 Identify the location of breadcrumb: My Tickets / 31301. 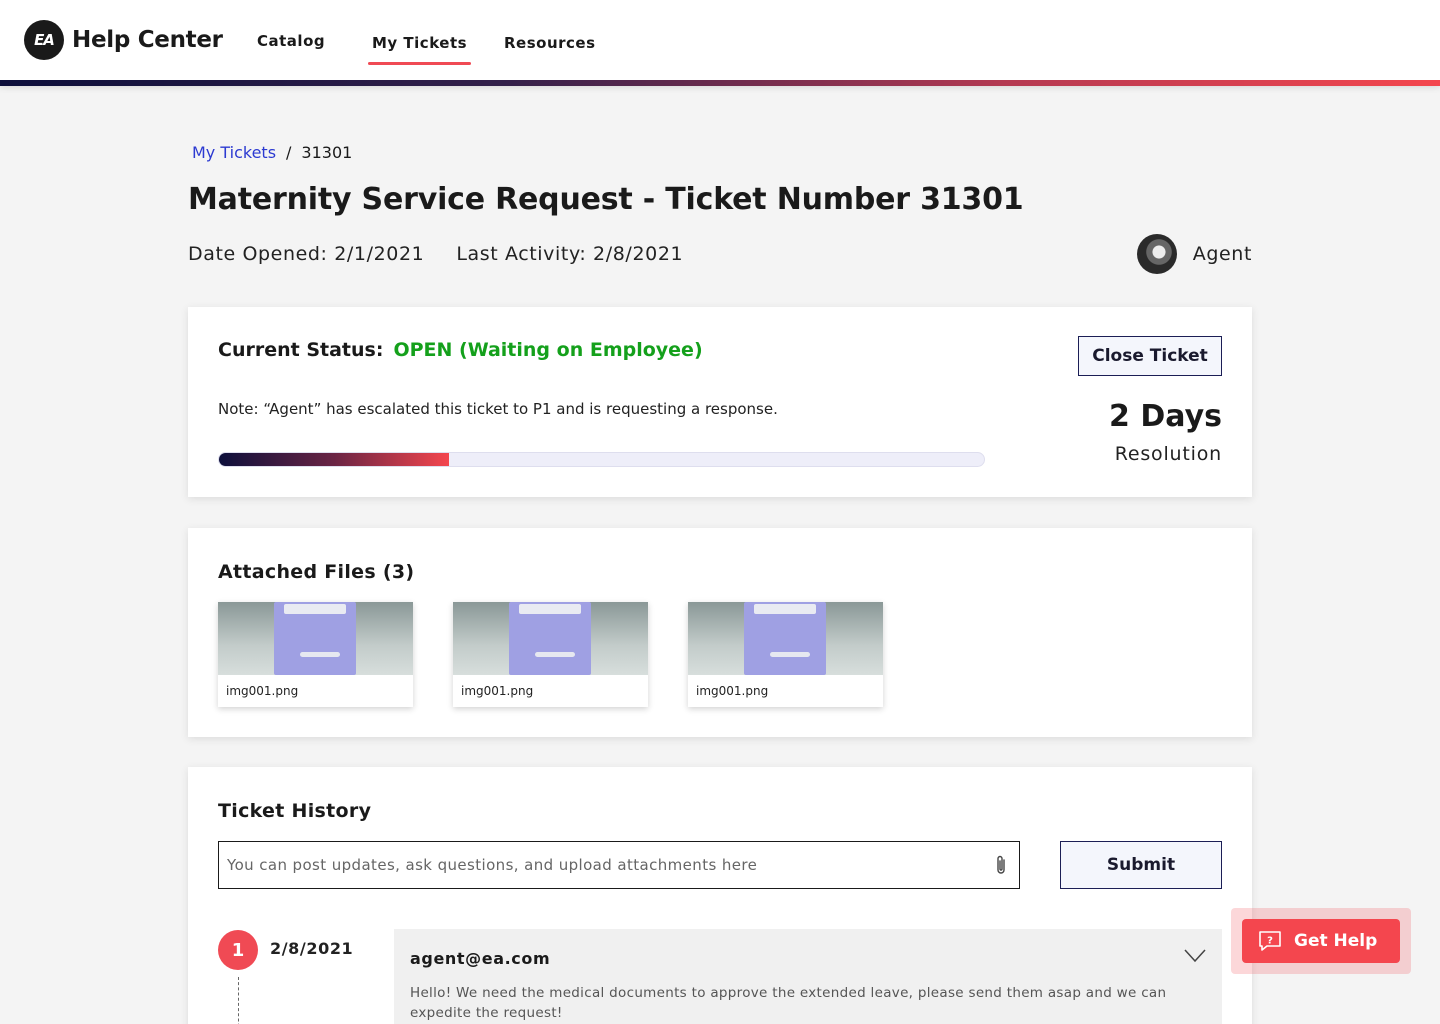
(272, 152).